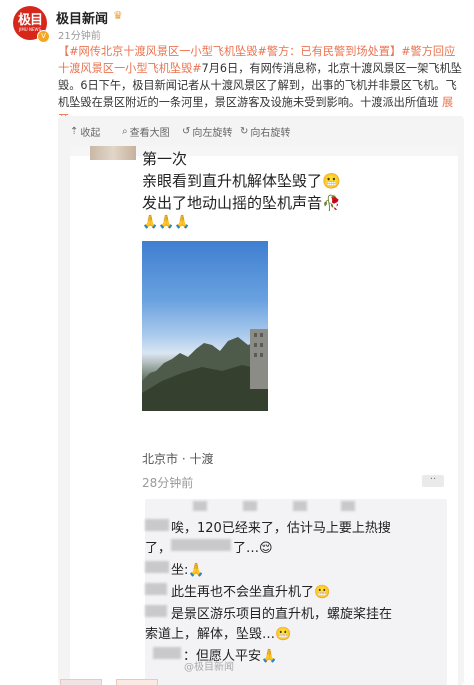 This screenshot has height=685, width=474. I want to click on image-toolbar: ⇡ 收起 ⌕ 查看大图 ↺ 向左旋转 ↻ 向右旋转, so click(261, 130).